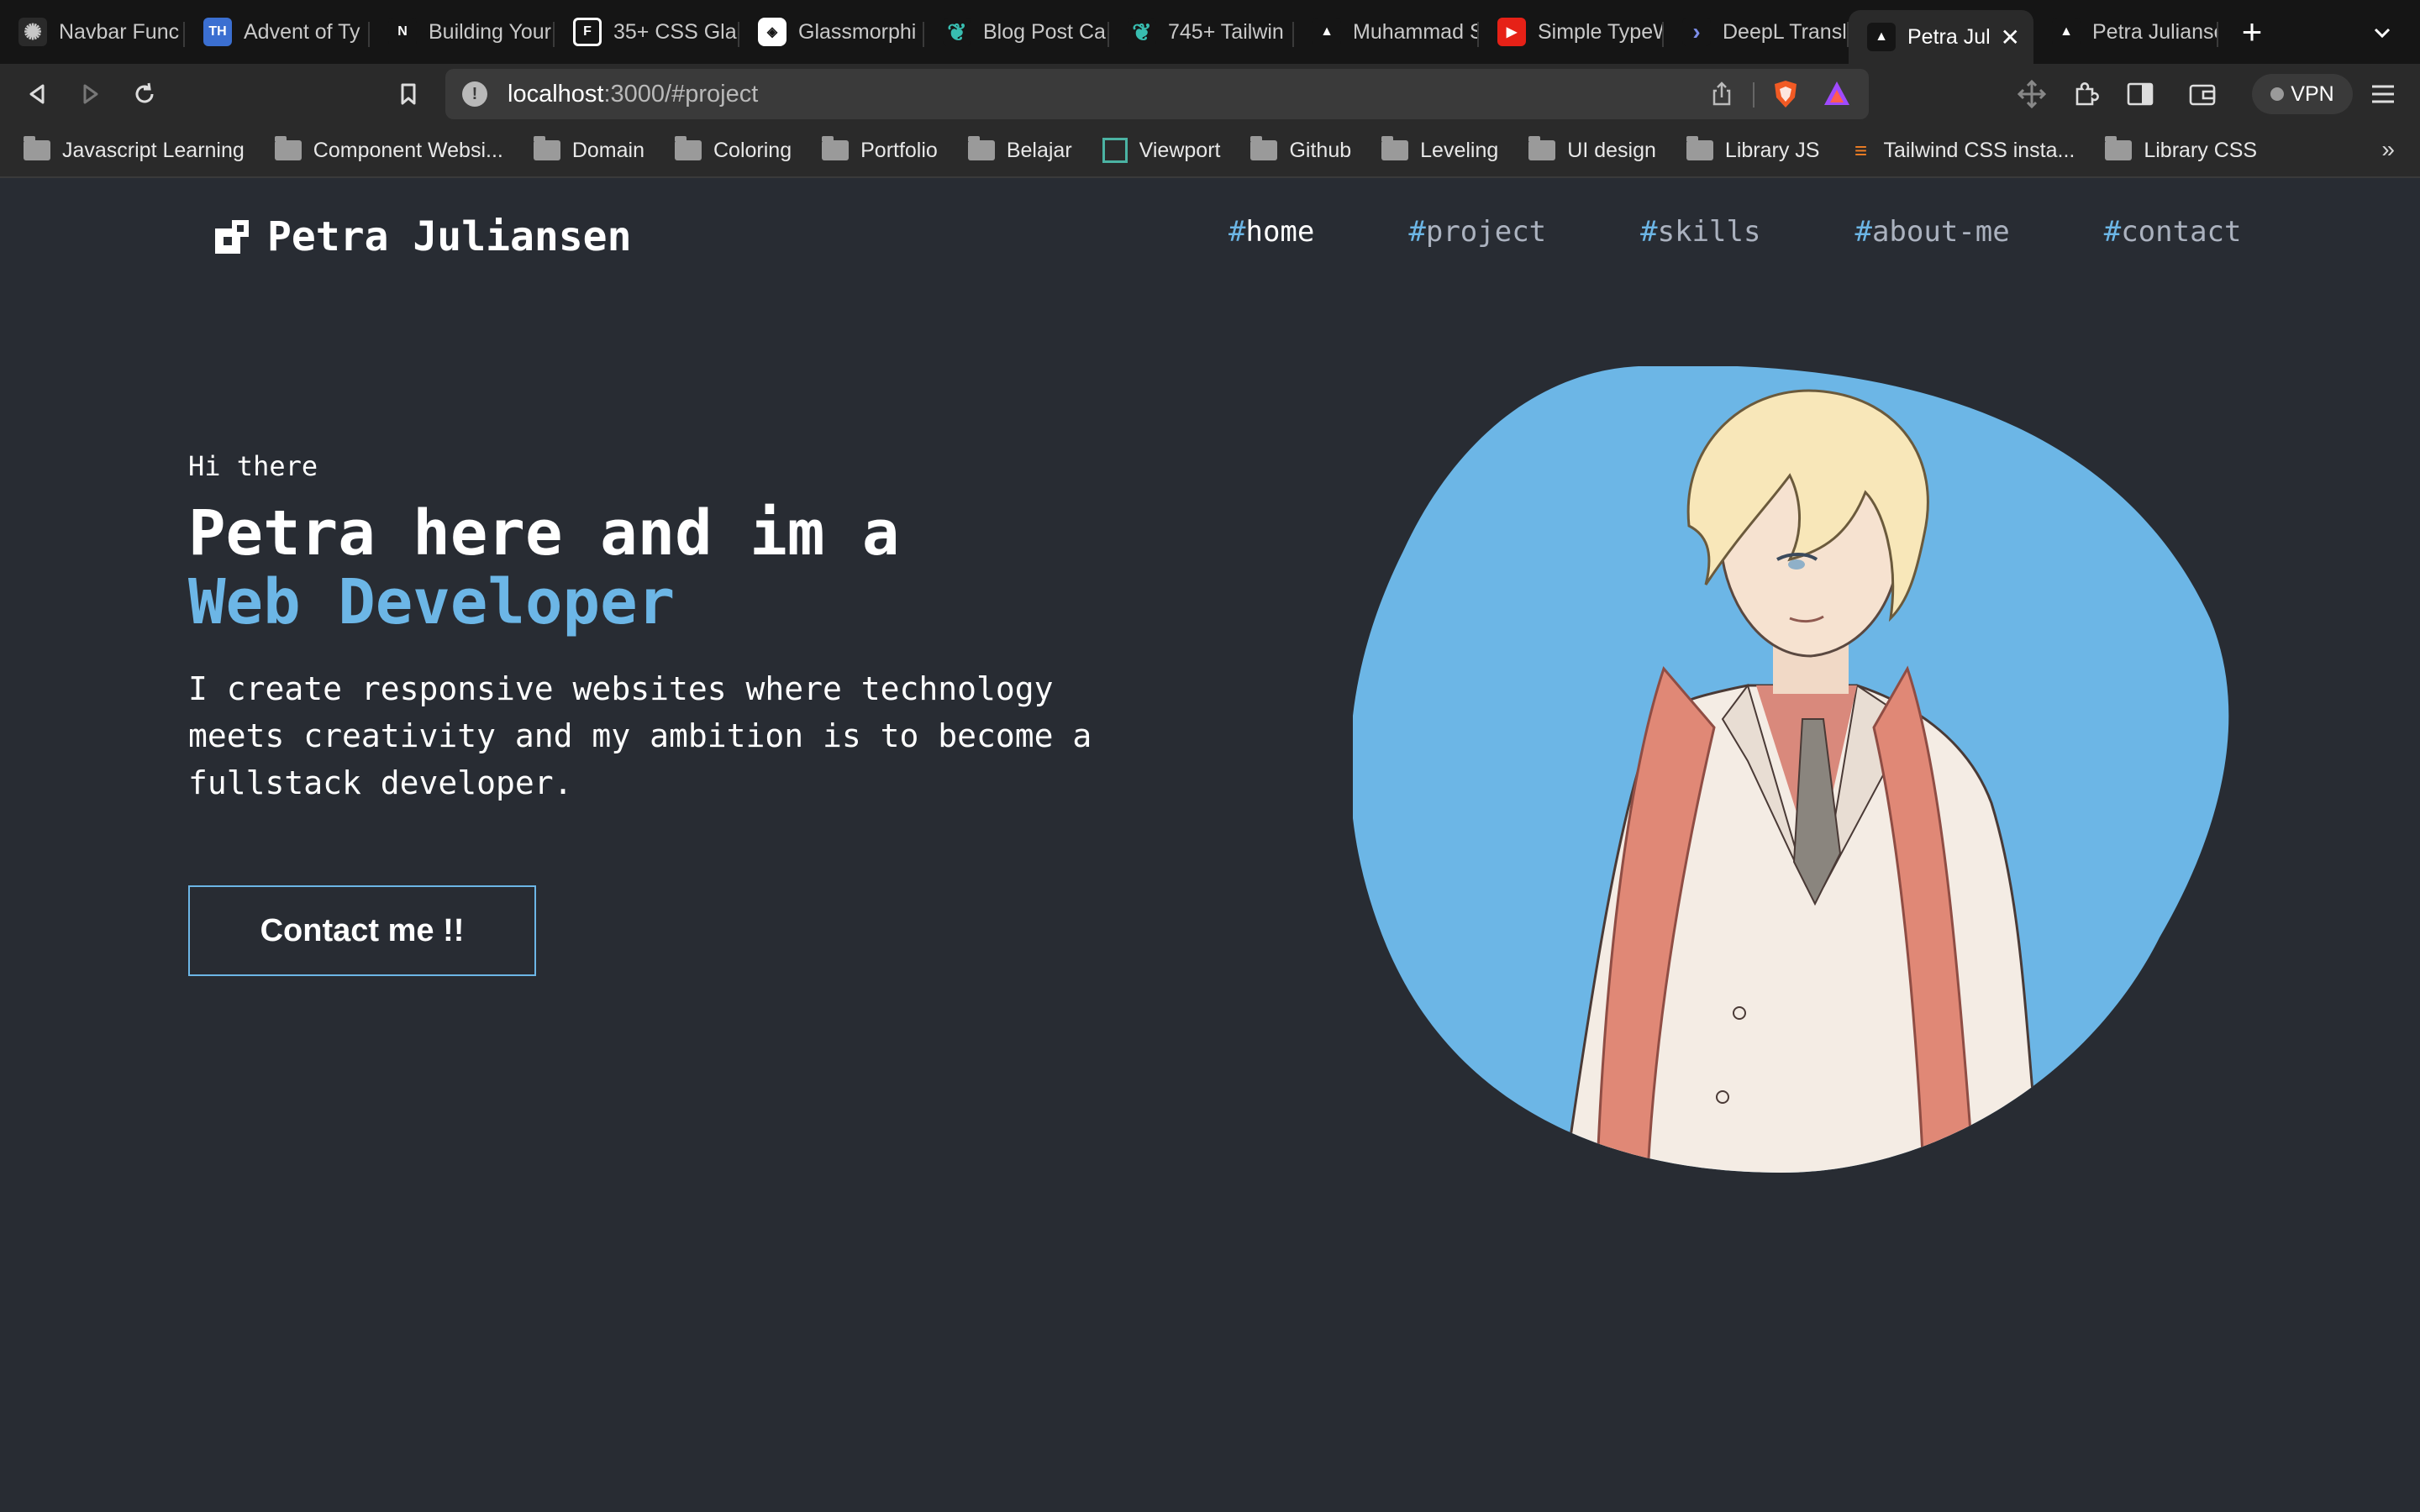 This screenshot has height=1512, width=2420. Describe the element at coordinates (2252, 32) in the screenshot. I see `new-tab-button: +` at that location.